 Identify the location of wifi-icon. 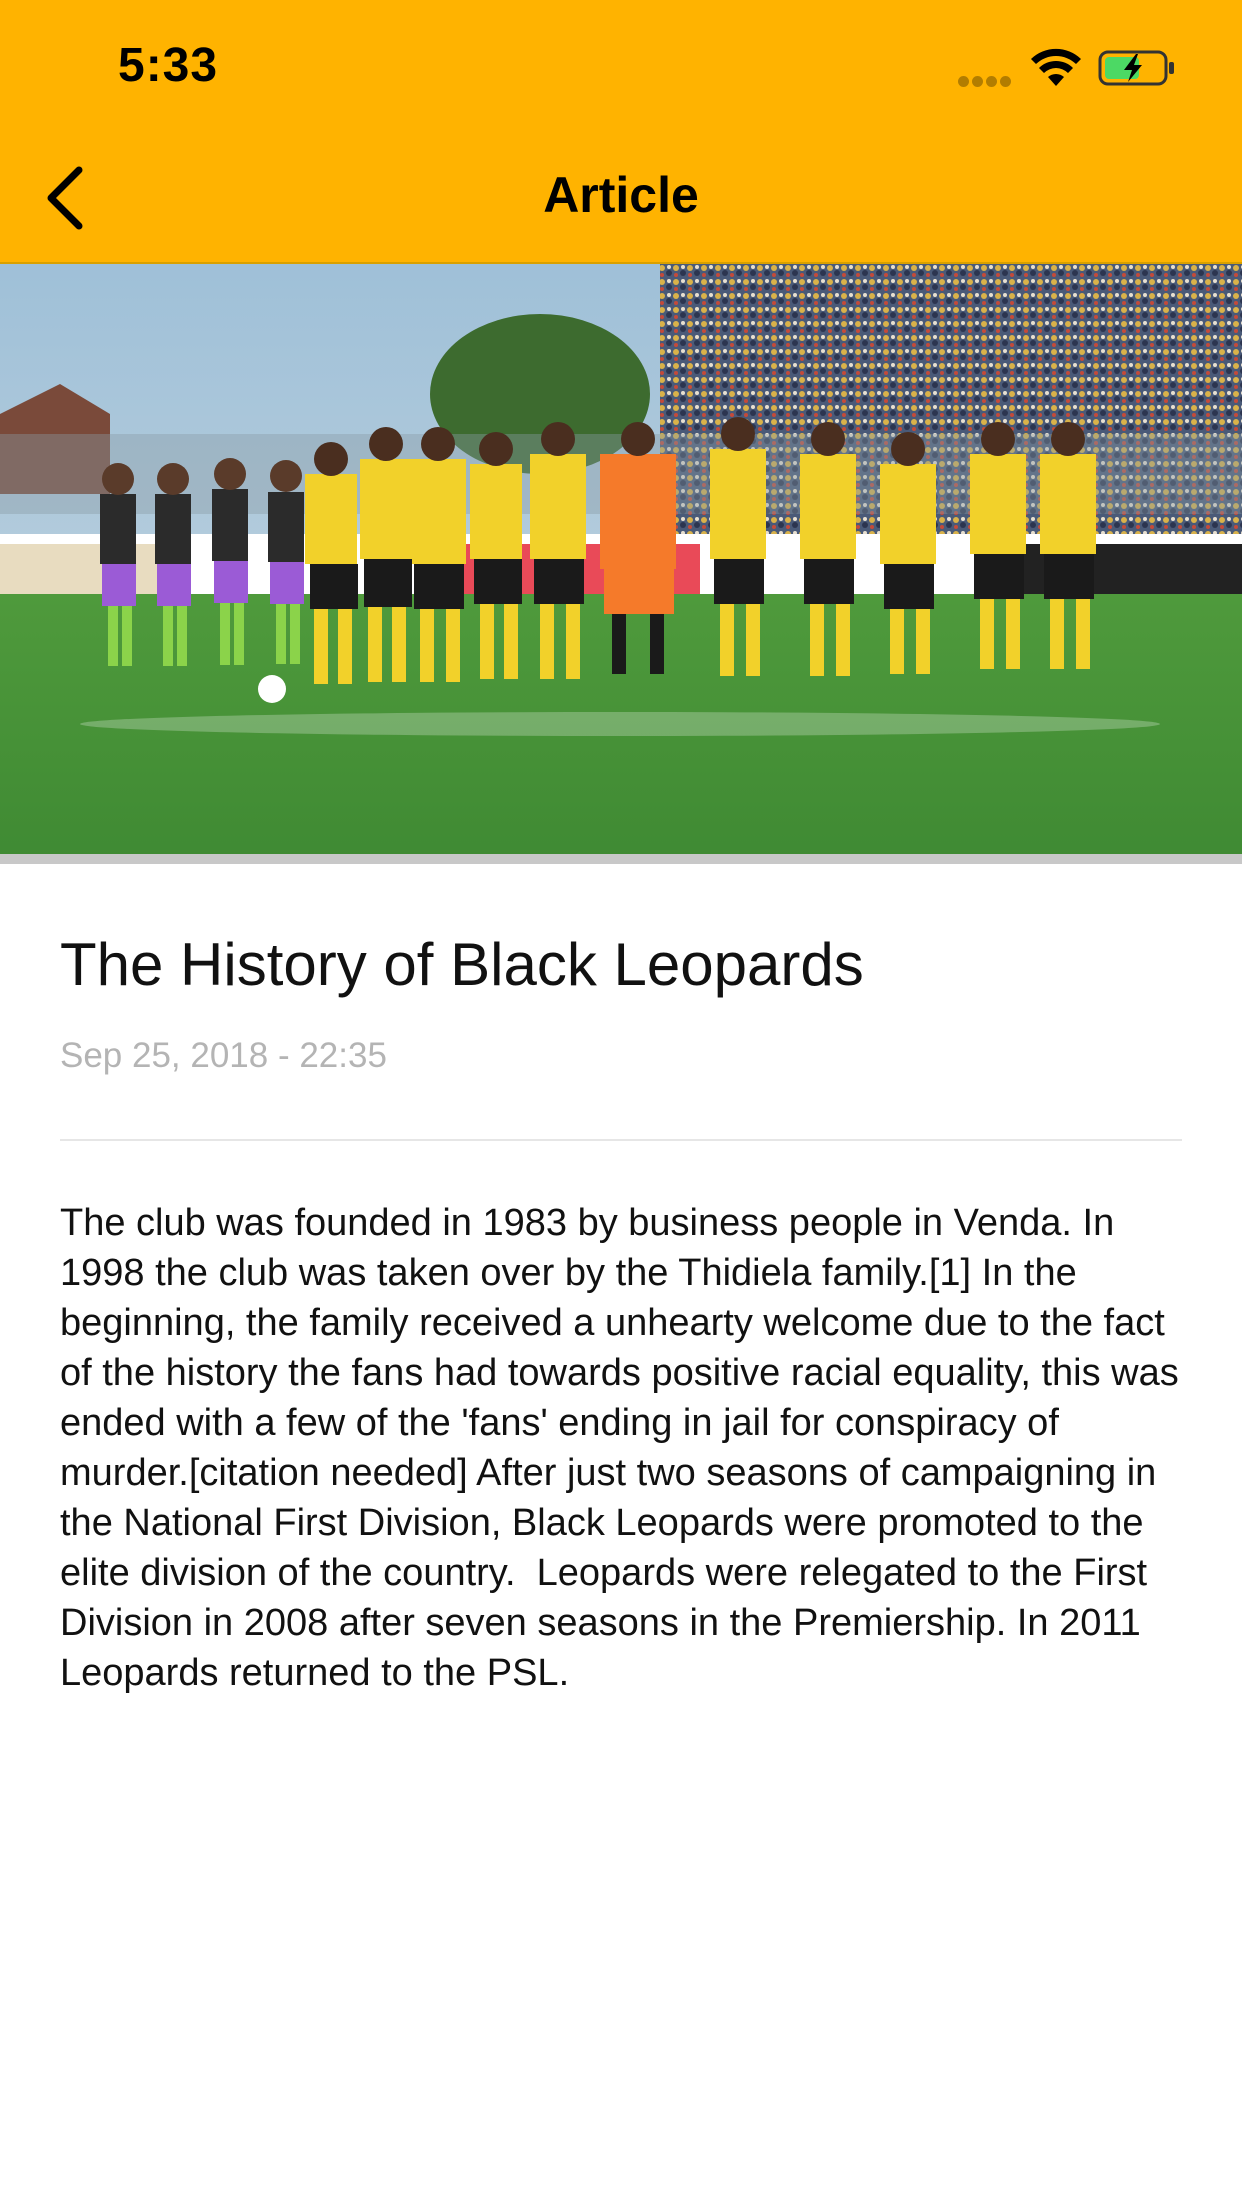
(1056, 67).